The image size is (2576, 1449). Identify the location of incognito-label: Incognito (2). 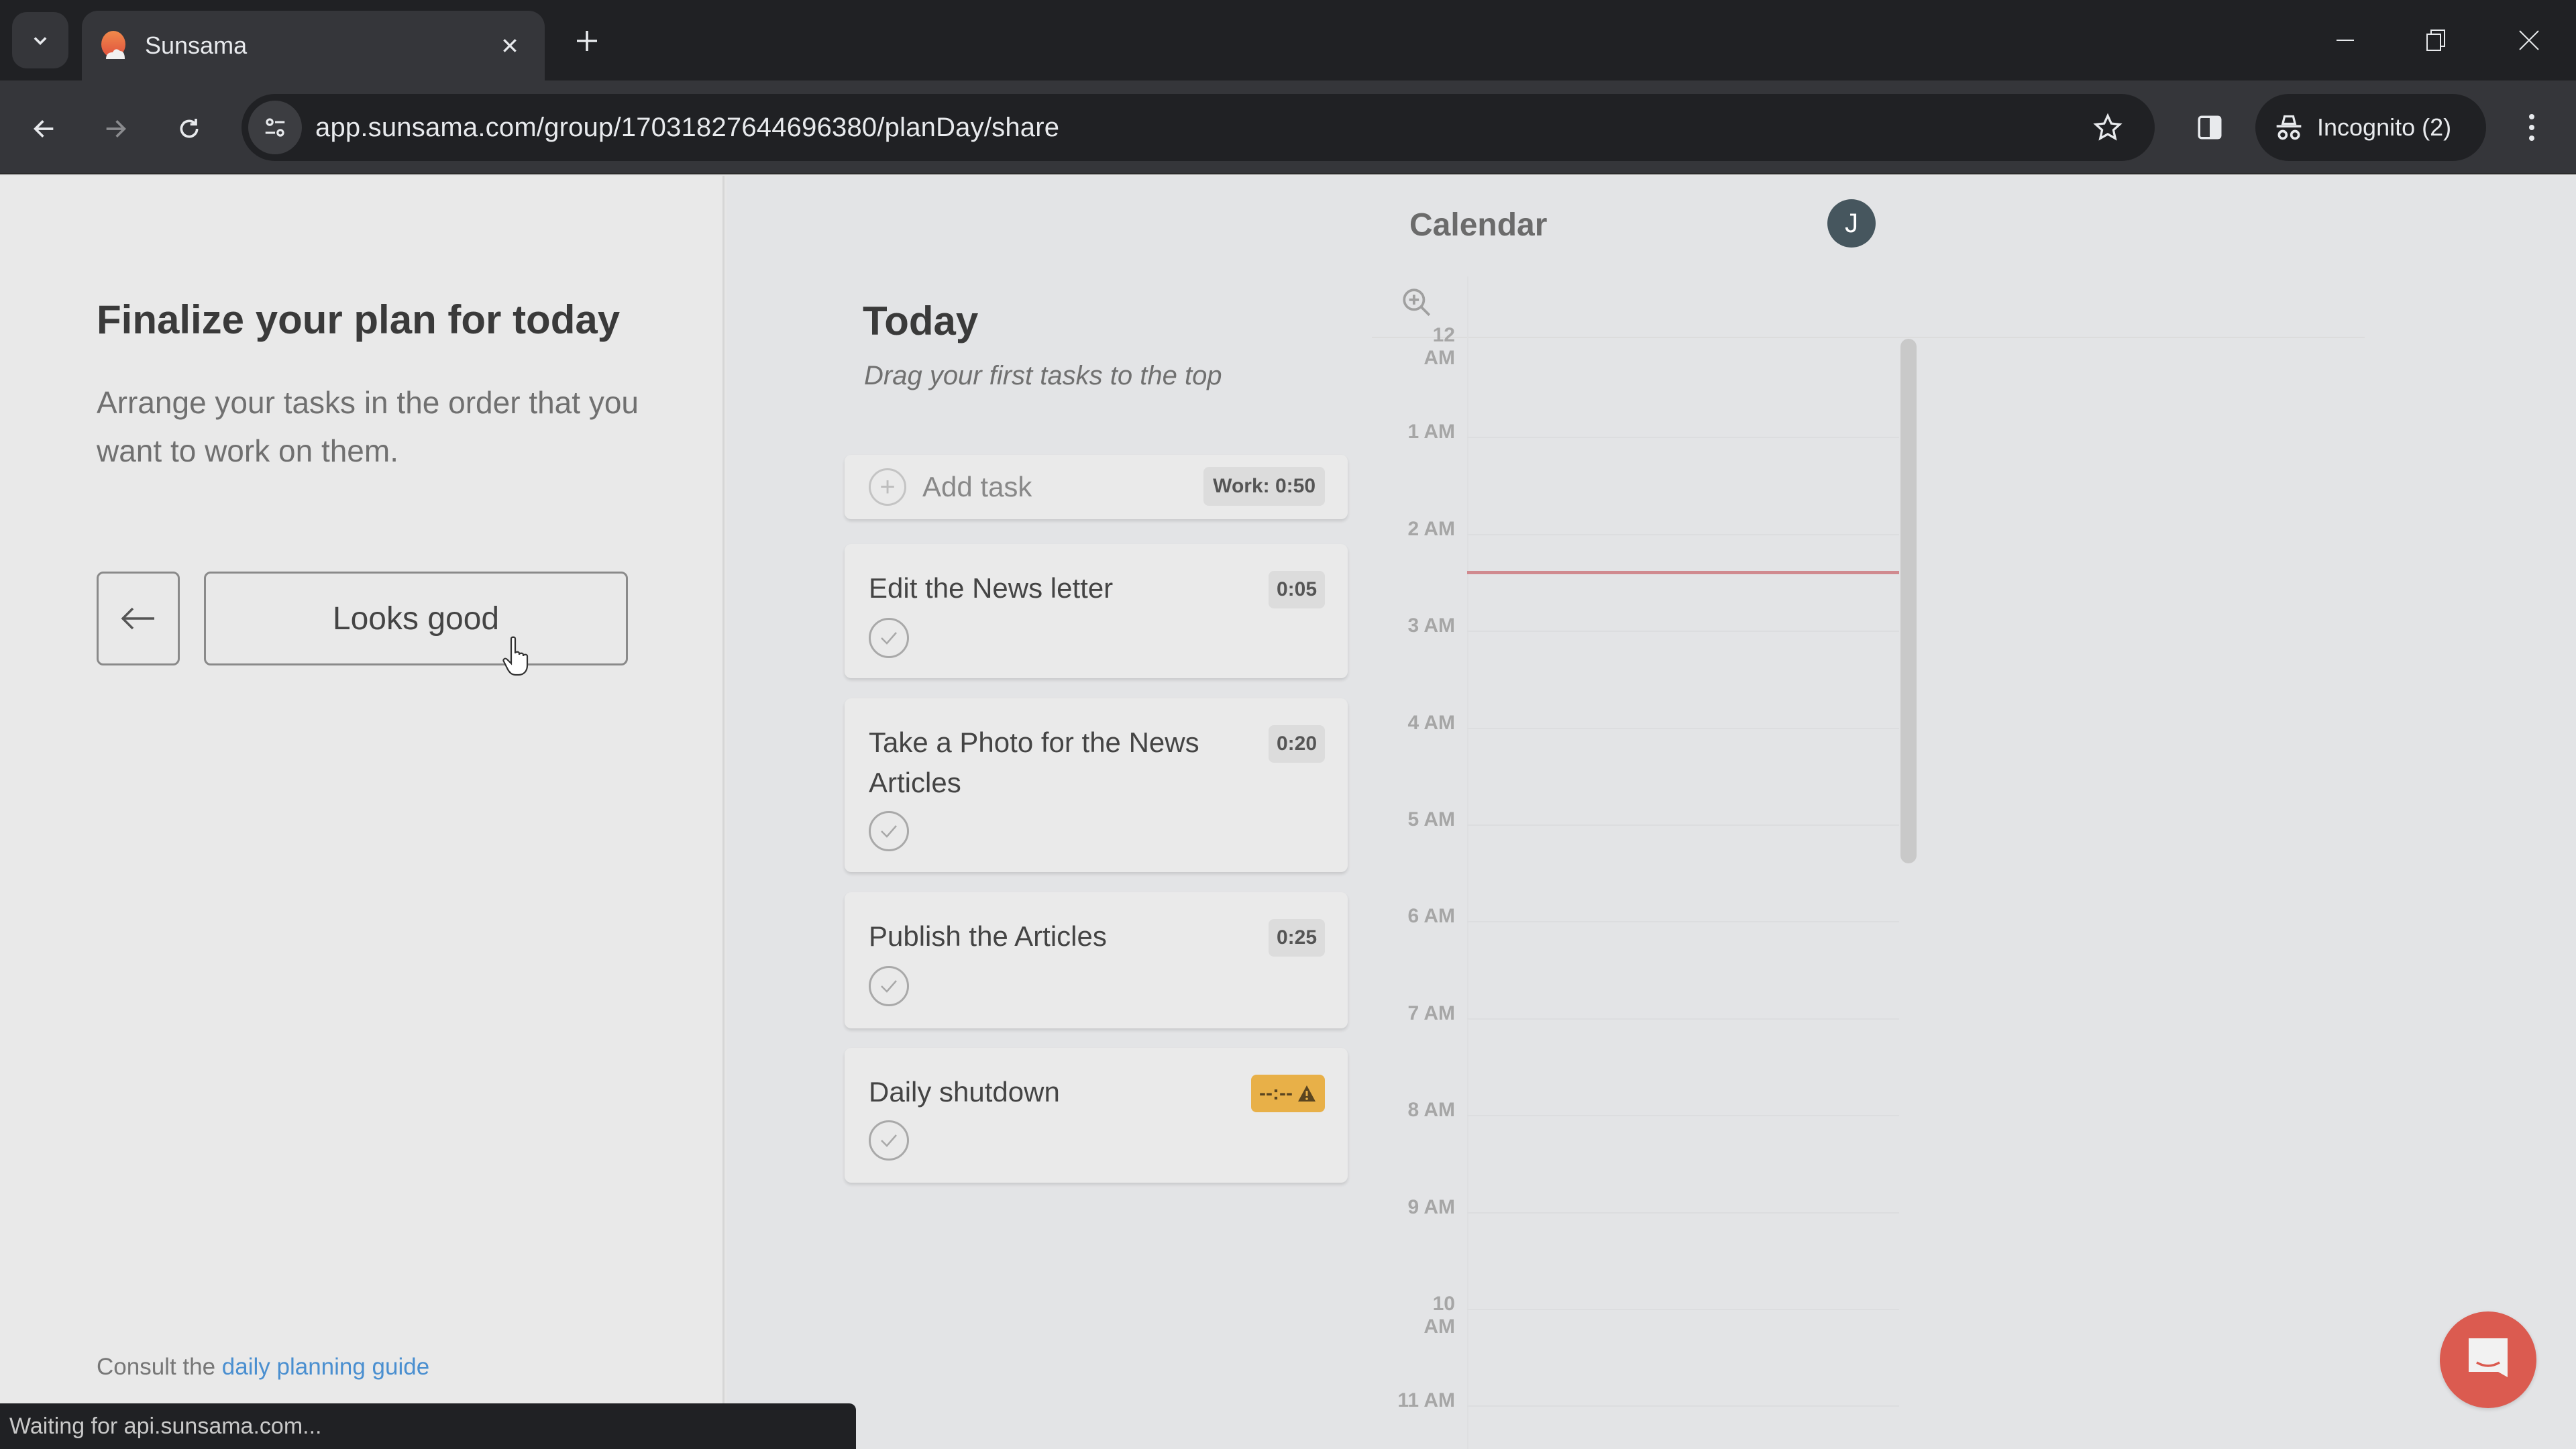
(2384, 127).